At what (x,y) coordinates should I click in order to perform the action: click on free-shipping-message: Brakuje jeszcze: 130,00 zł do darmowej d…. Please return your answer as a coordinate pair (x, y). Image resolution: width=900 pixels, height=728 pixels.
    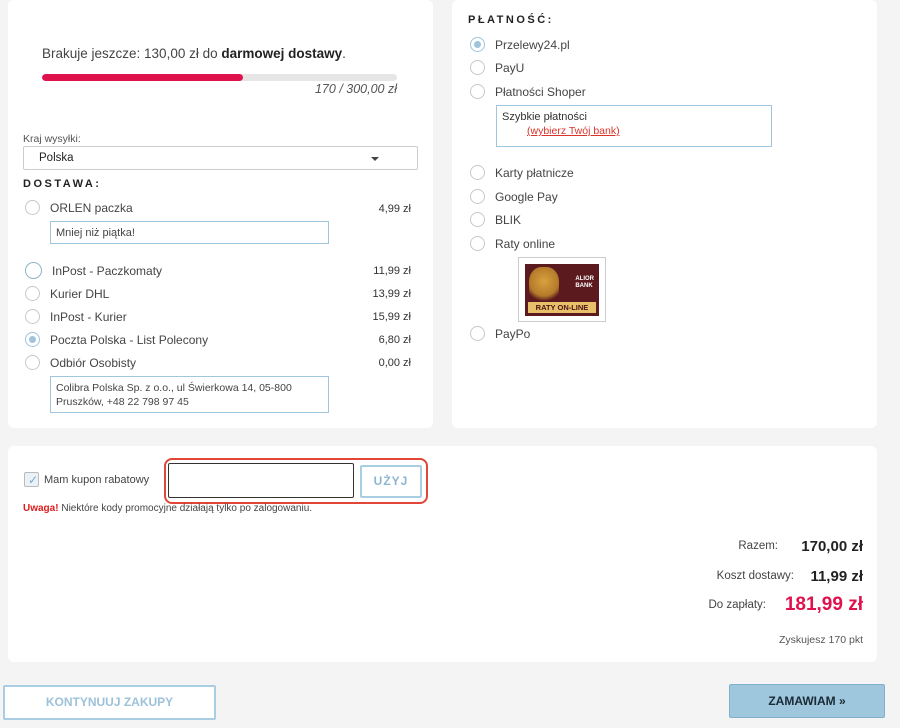
    Looking at the image, I should click on (194, 53).